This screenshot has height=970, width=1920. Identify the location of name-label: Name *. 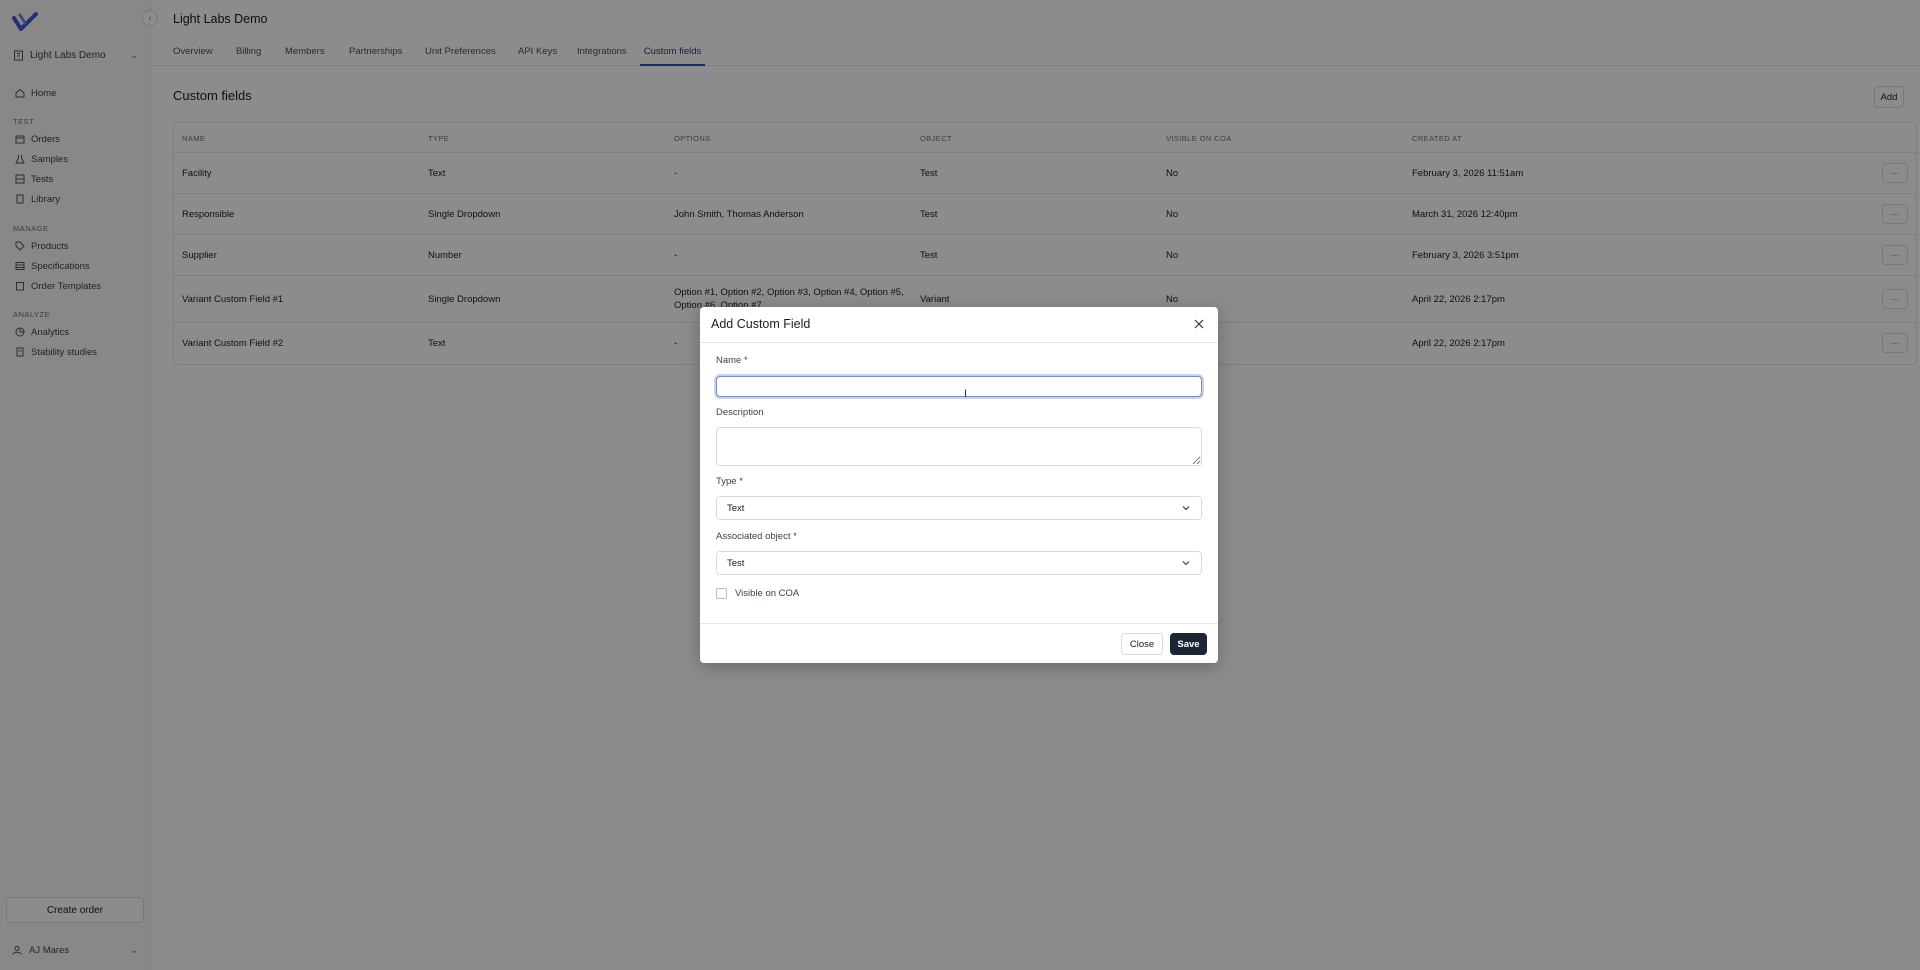
(732, 360).